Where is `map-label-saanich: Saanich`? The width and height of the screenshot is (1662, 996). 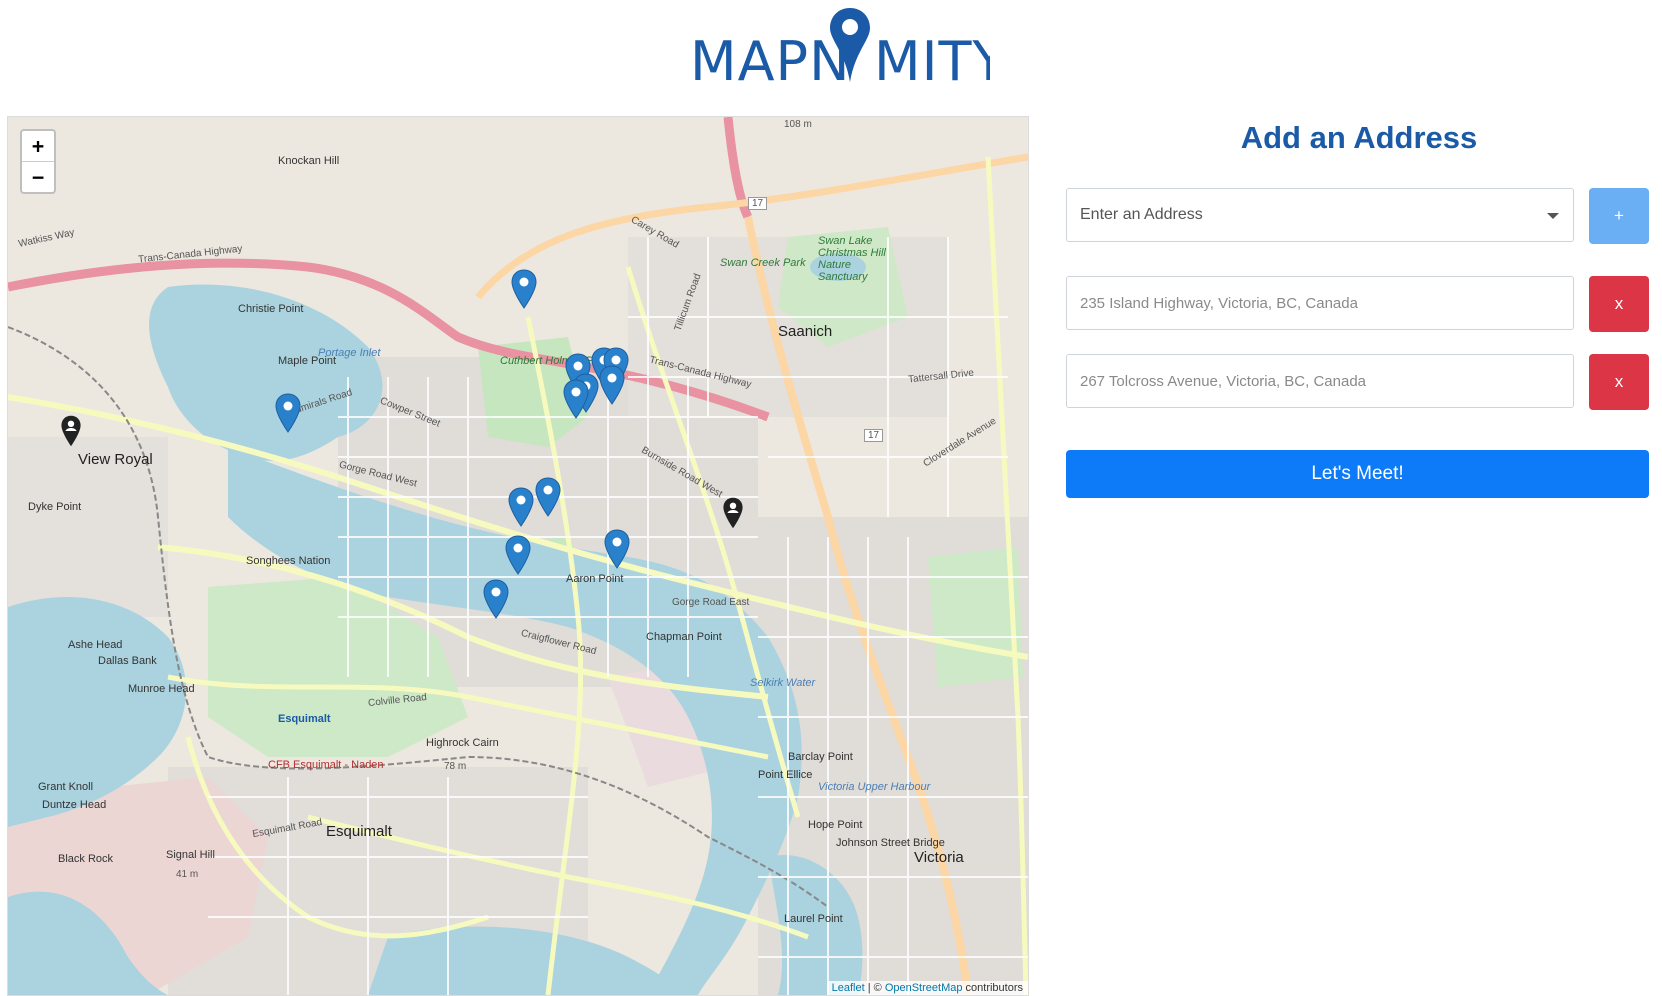
map-label-saanich: Saanich is located at coordinates (805, 331).